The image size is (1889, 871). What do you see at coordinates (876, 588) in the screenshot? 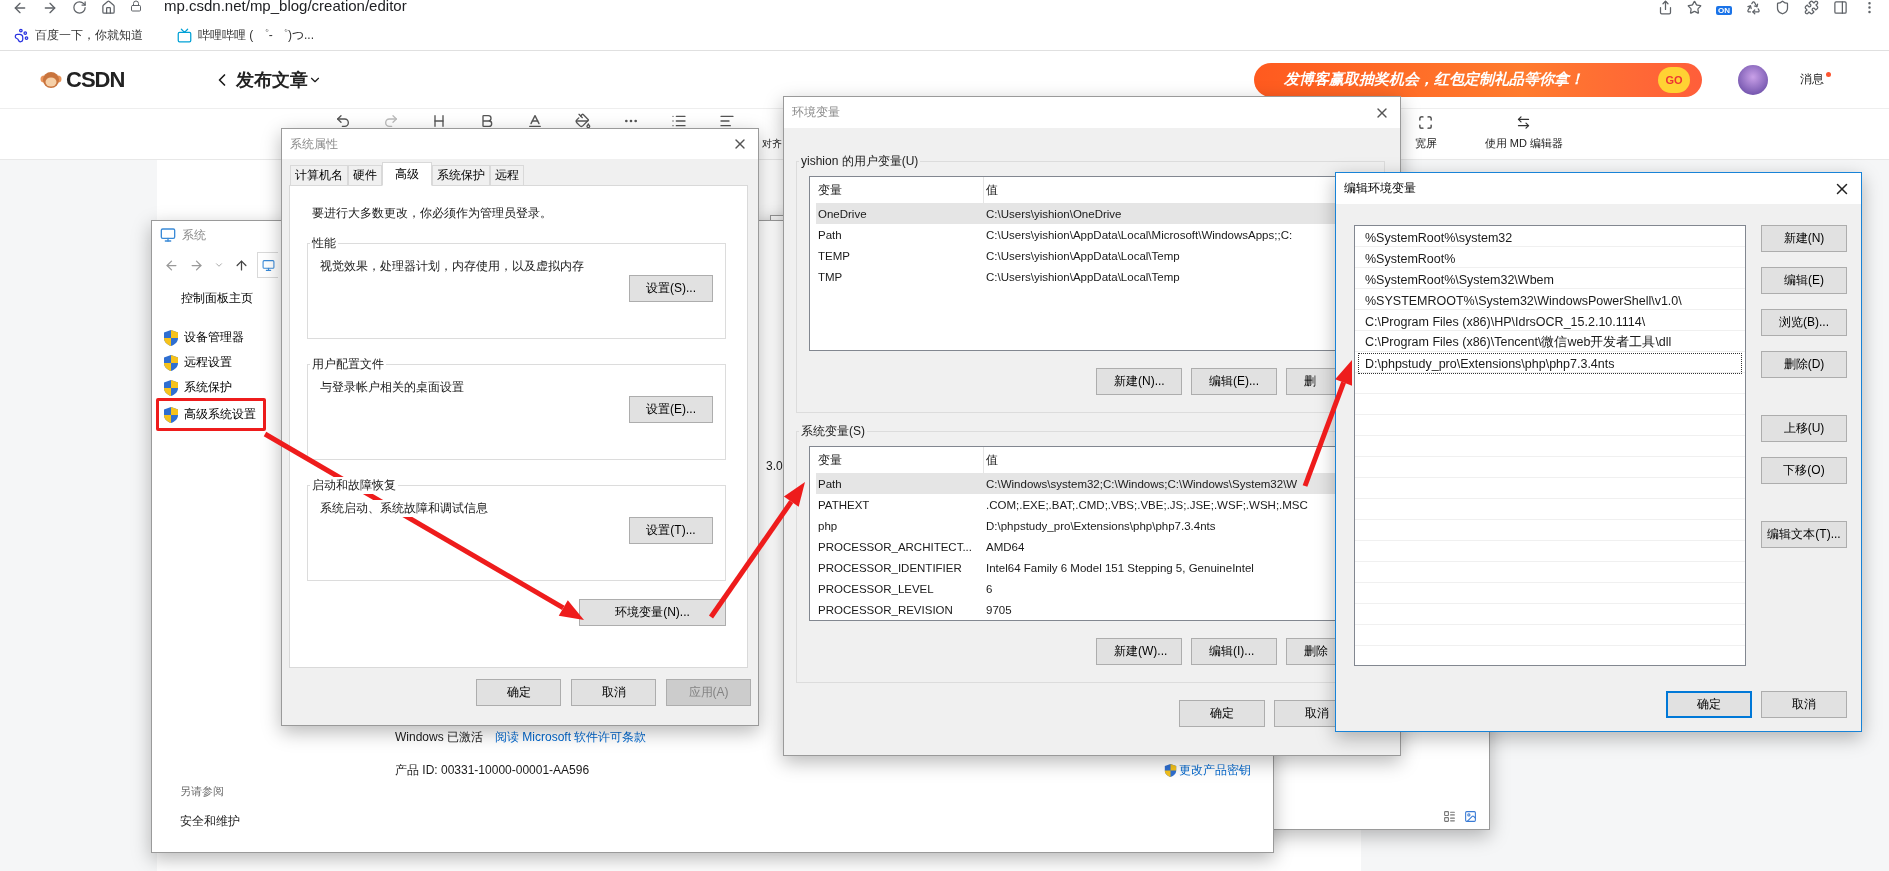
I see `table-cell-text: PROCESSOR_LEVEL` at bounding box center [876, 588].